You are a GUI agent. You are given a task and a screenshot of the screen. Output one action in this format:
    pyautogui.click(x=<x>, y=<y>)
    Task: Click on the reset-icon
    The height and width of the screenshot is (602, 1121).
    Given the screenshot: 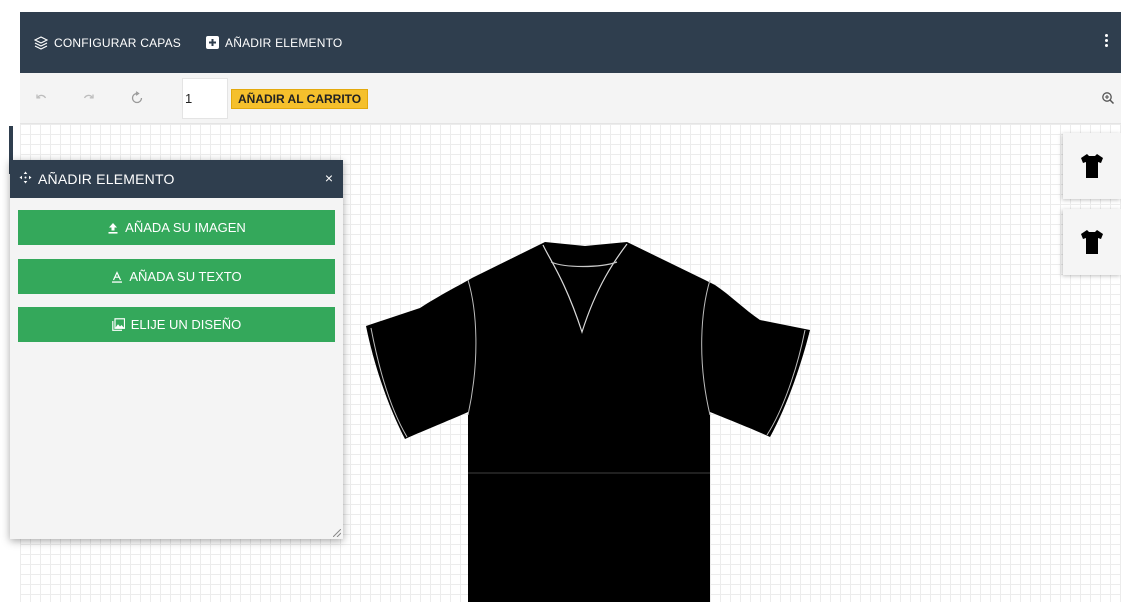 What is the action you would take?
    pyautogui.click(x=137, y=98)
    